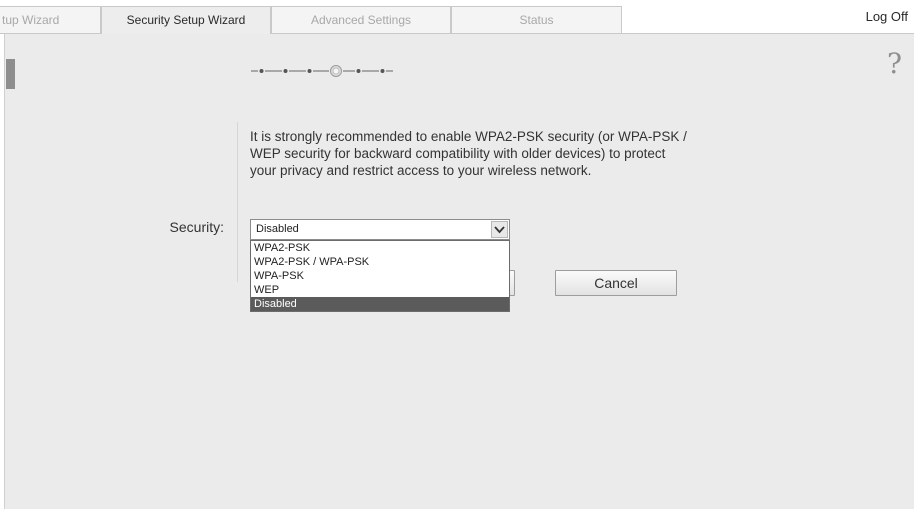 This screenshot has height=509, width=914. Describe the element at coordinates (499, 229) in the screenshot. I see `chevron-down-icon` at that location.